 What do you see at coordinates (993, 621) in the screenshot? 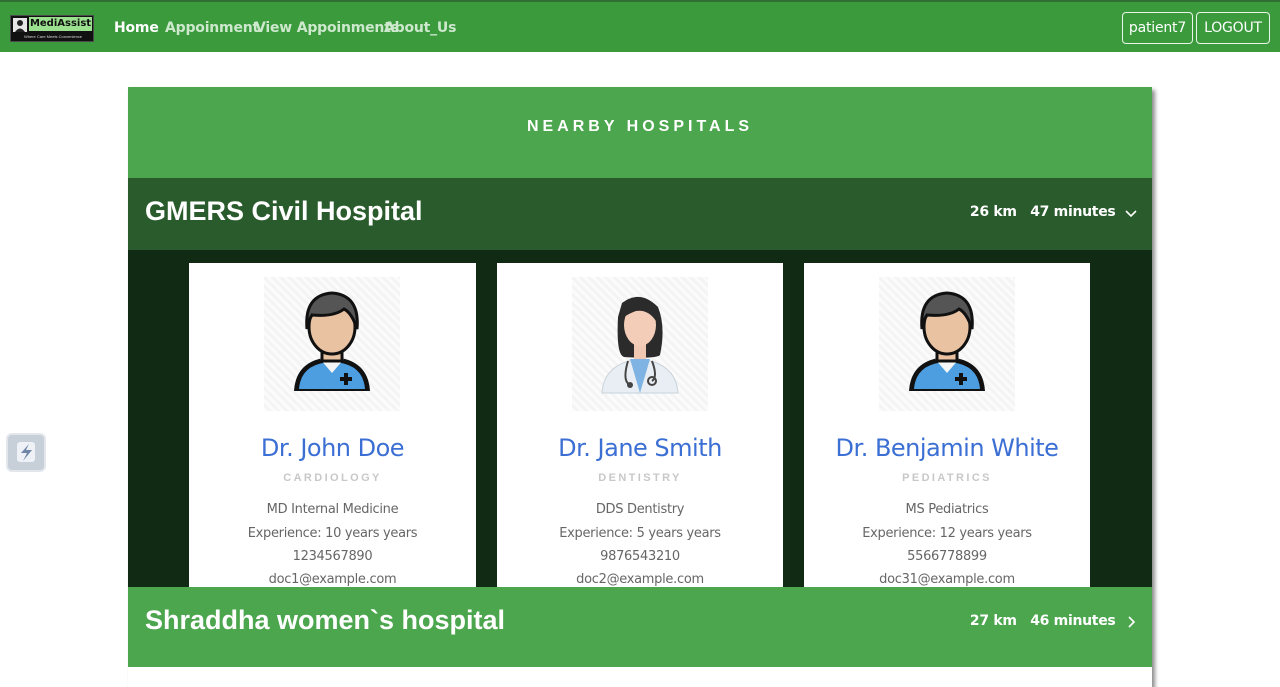
I see `hospital-distance: 27 km` at bounding box center [993, 621].